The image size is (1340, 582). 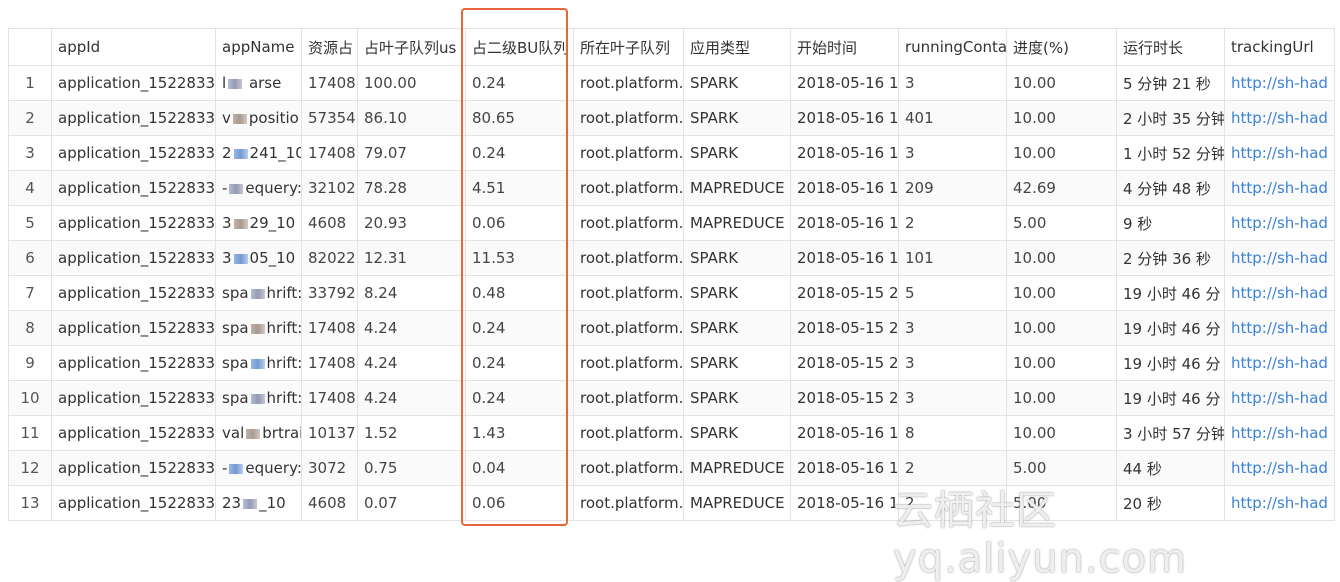 I want to click on col-header-index, so click(x=30, y=47).